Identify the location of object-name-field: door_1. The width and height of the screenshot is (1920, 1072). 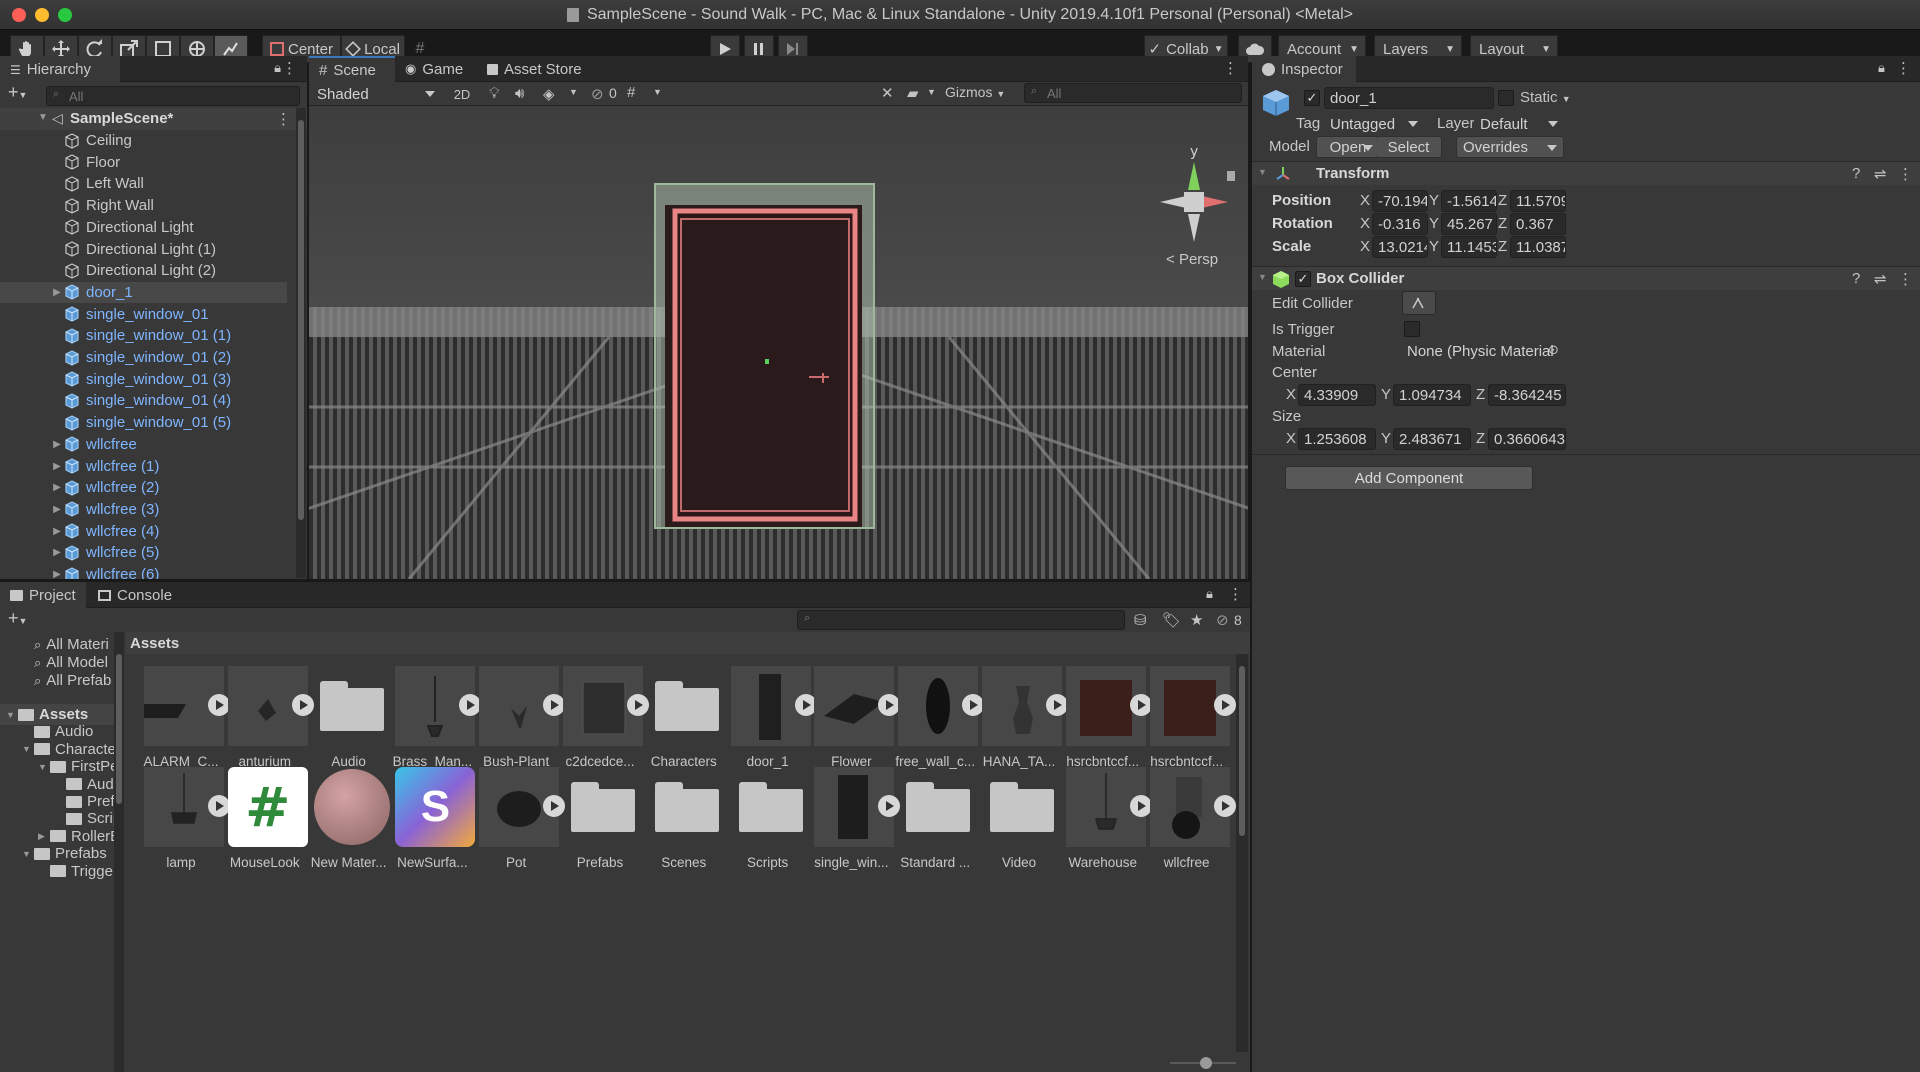
(1409, 98).